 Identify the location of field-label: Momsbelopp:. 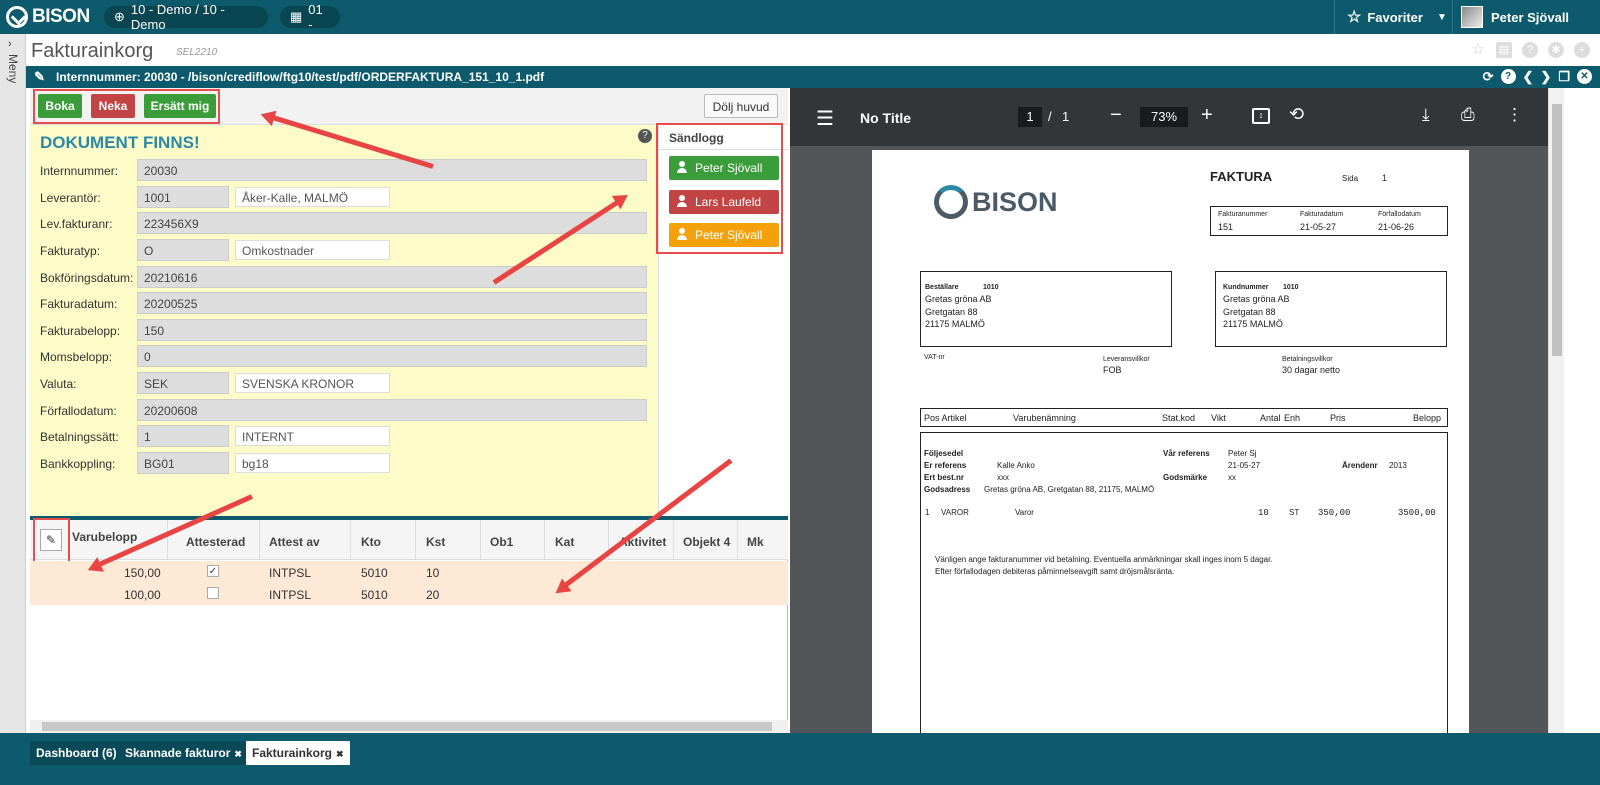
(76, 357).